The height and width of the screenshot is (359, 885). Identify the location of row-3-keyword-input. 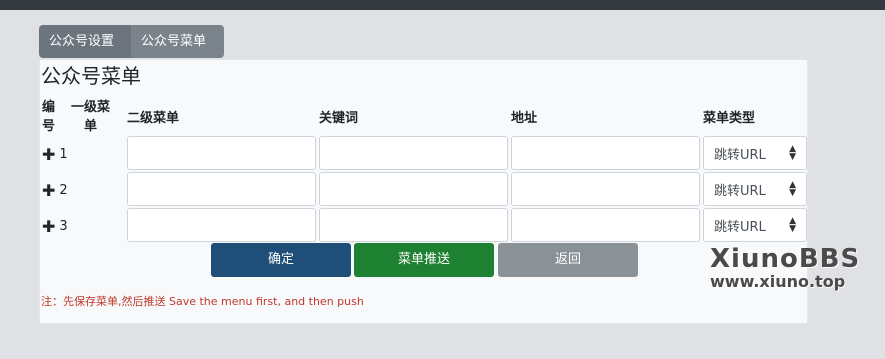
(413, 225).